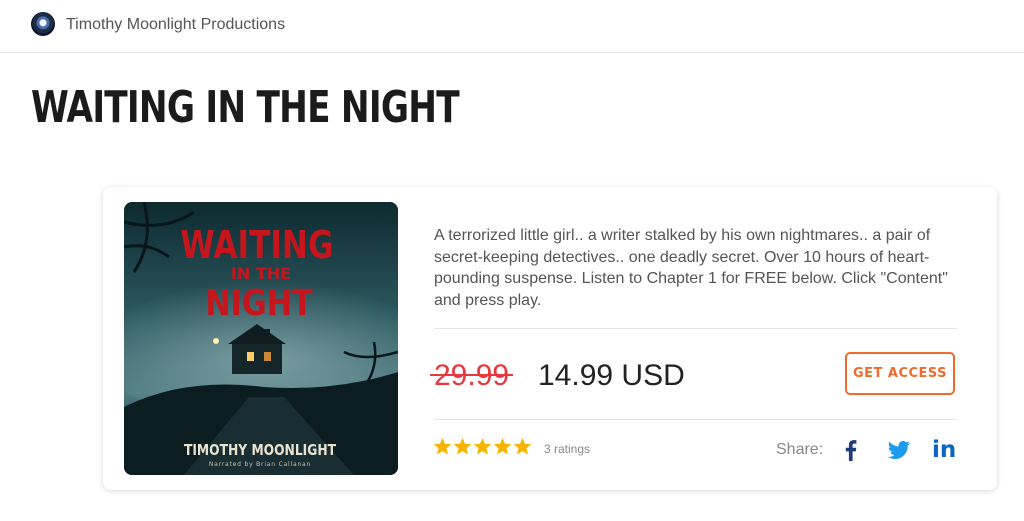  I want to click on original-price: 29.99, so click(472, 376).